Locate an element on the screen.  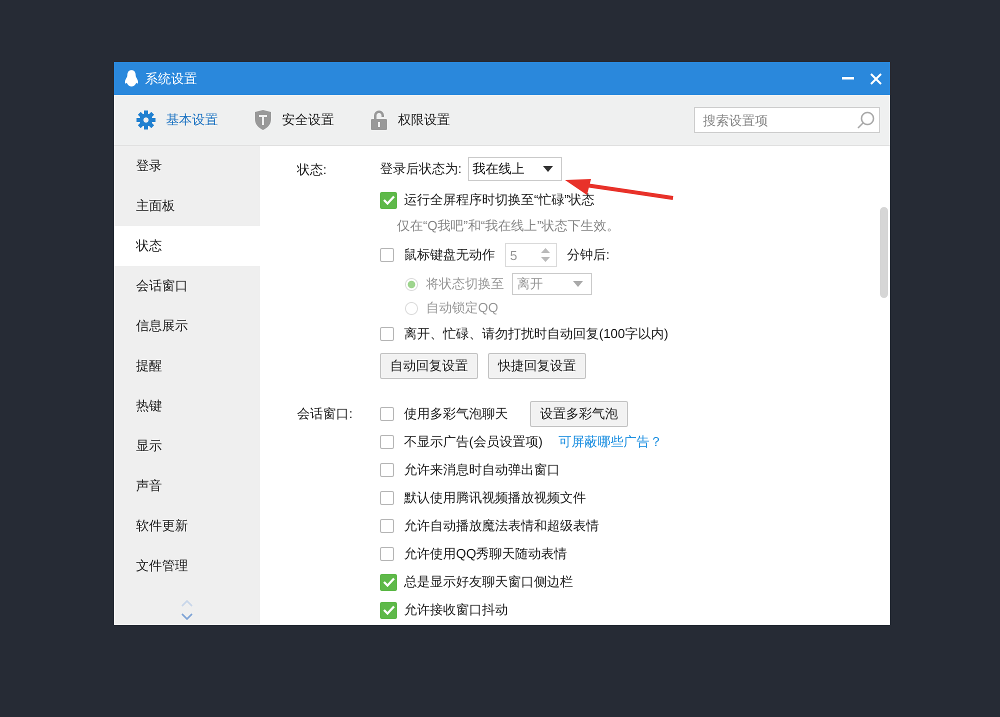
scrollbar-thumb is located at coordinates (884, 252).